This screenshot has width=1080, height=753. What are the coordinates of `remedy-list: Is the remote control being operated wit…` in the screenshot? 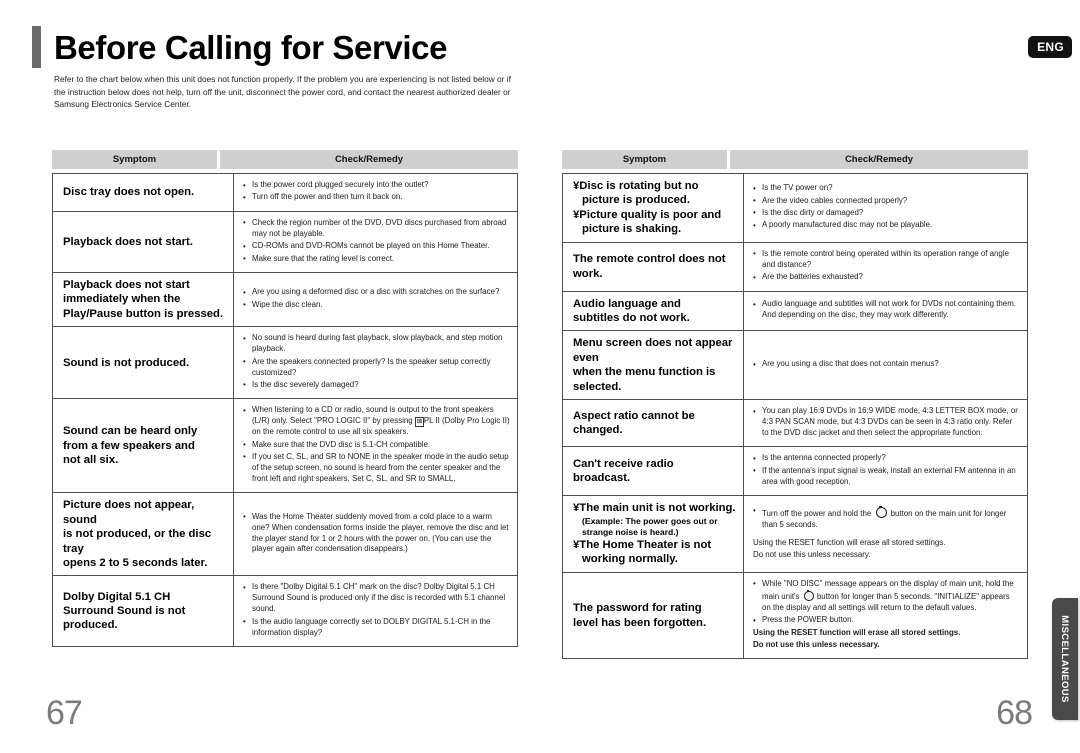 It's located at (886, 265).